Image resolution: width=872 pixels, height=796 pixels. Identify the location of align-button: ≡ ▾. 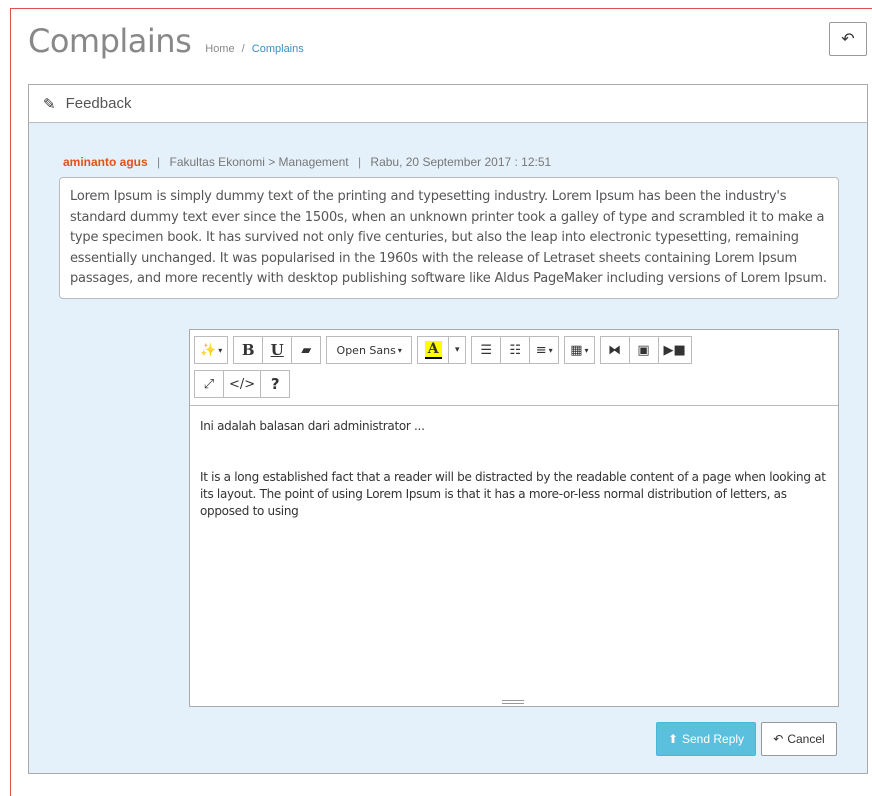
(544, 350).